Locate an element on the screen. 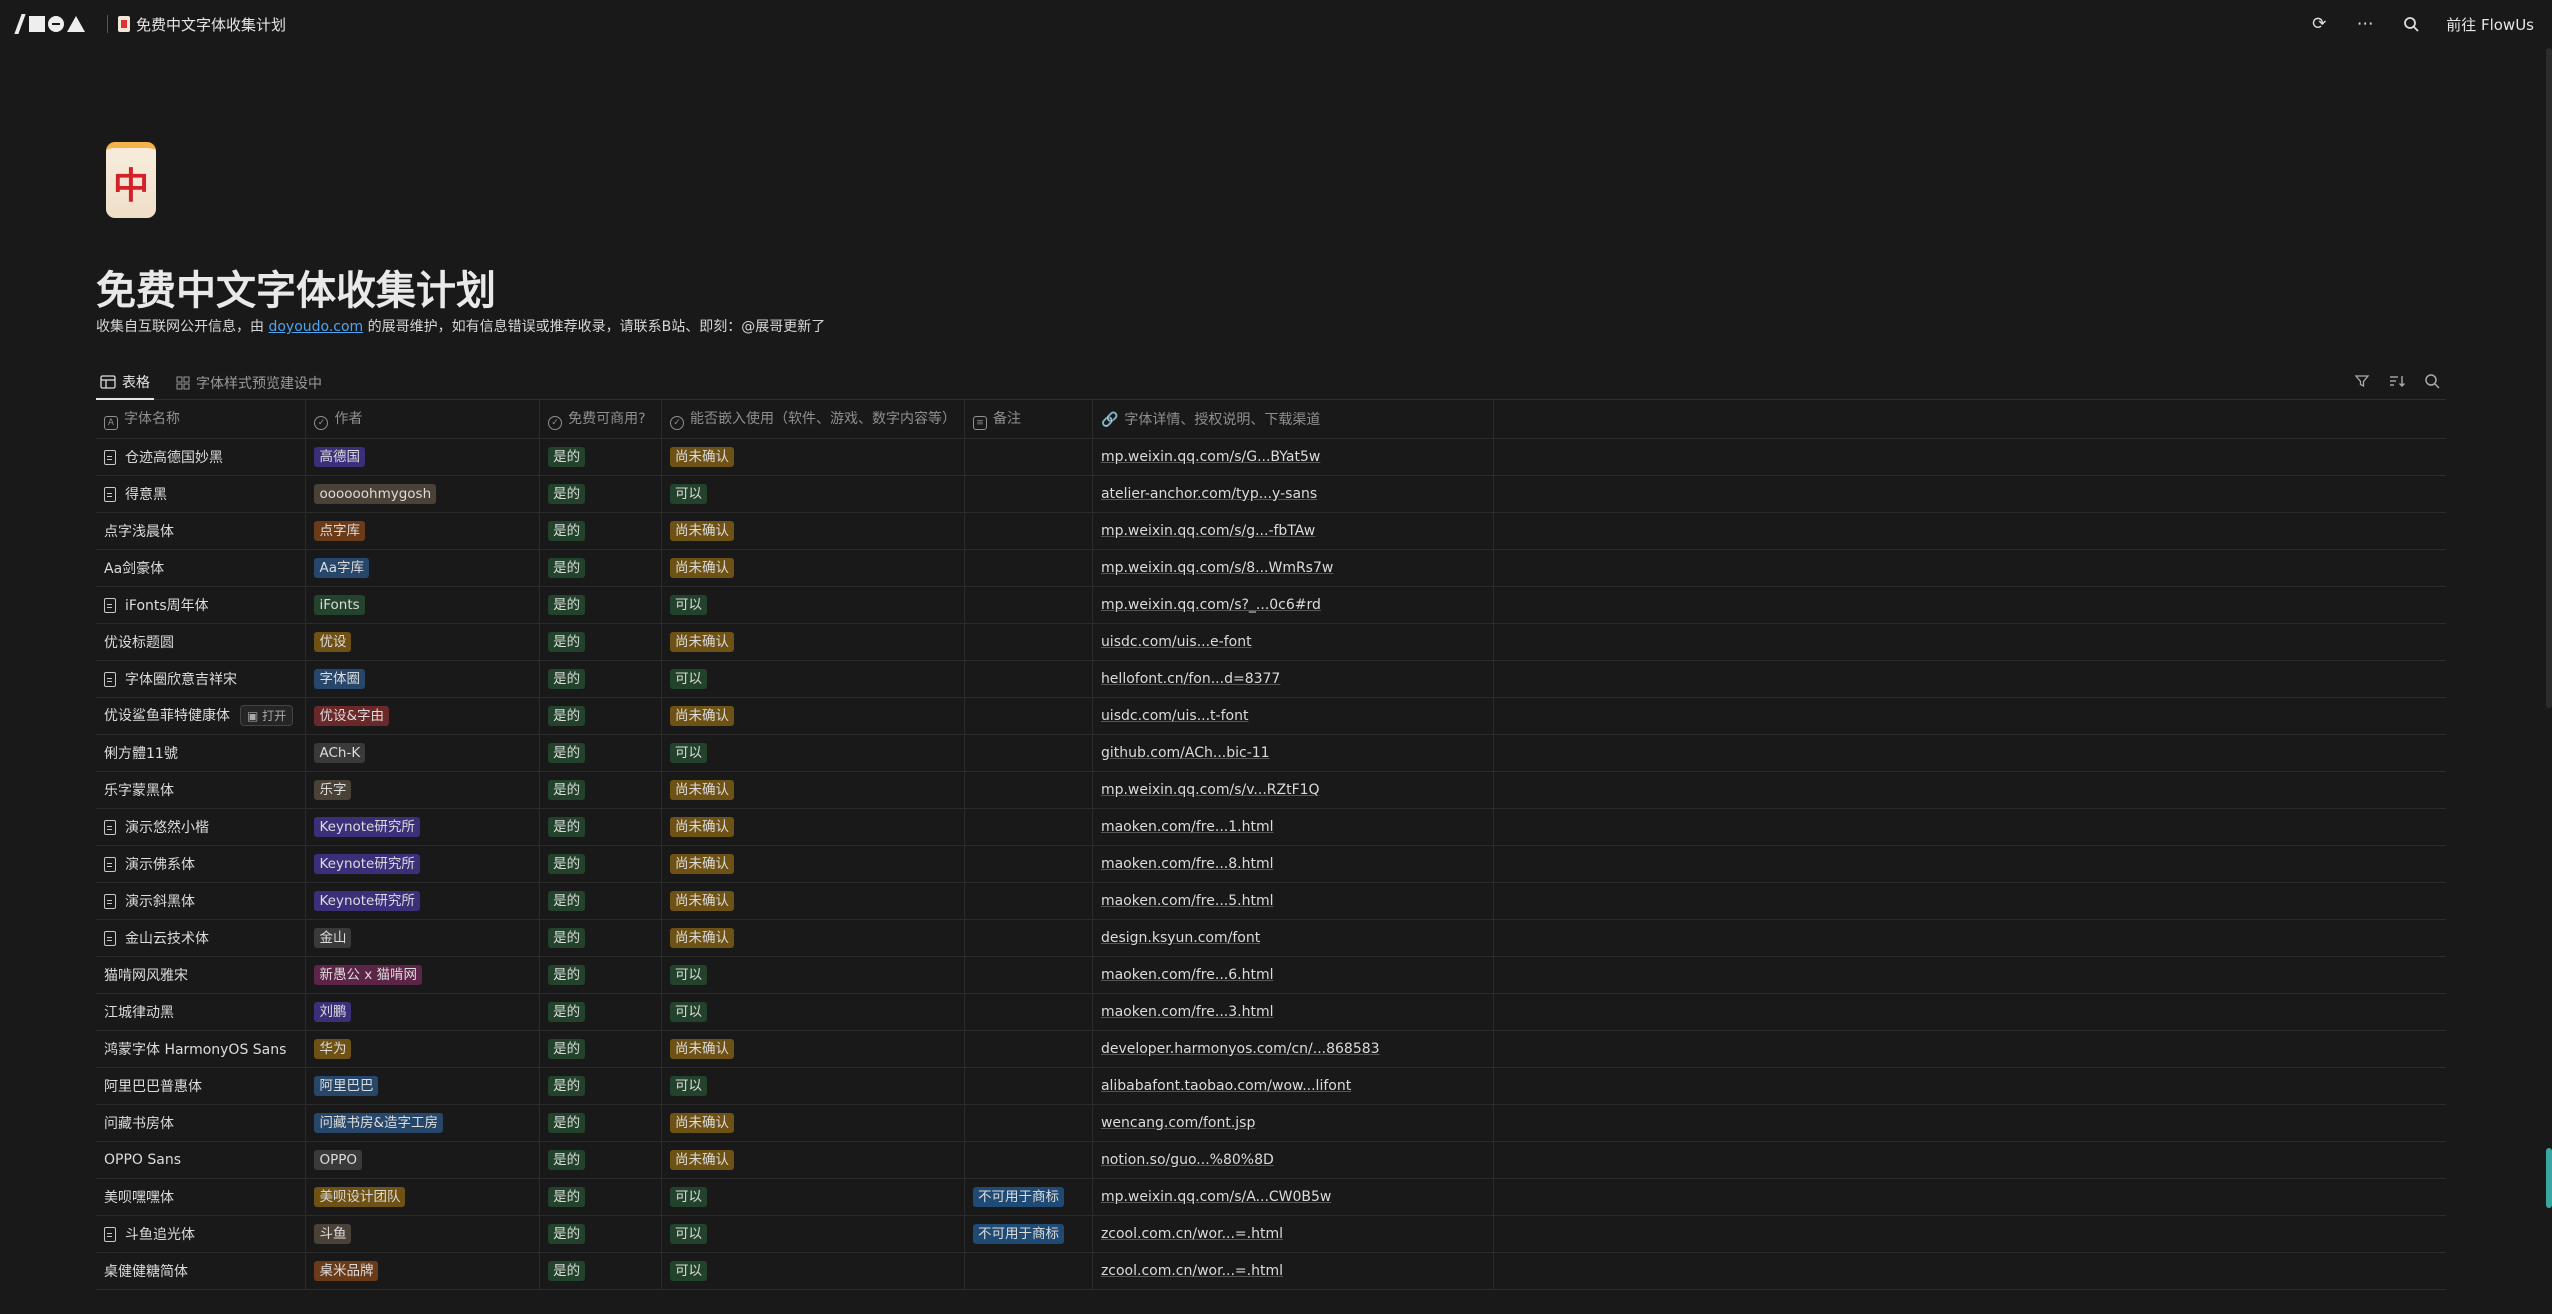 Image resolution: width=2552 pixels, height=1314 pixels. font-link: design.ksyun.com/font is located at coordinates (1180, 938).